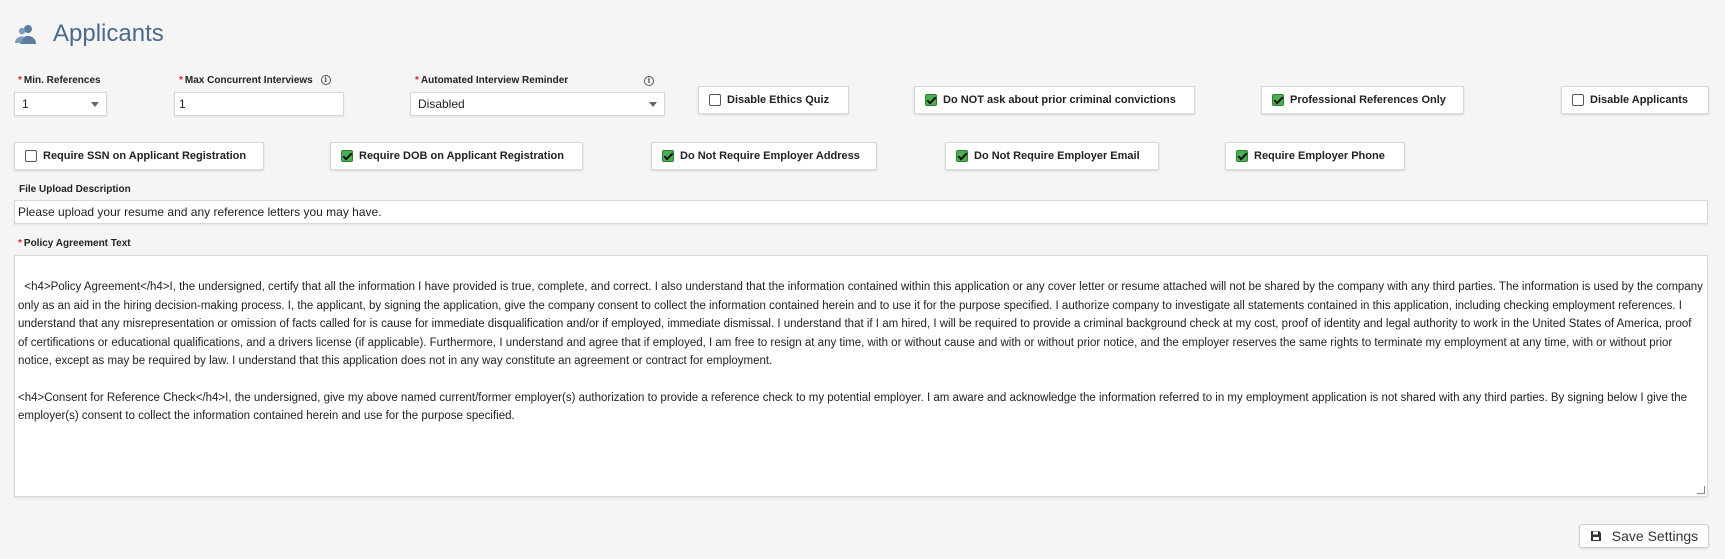  I want to click on save-icon, so click(1595, 536).